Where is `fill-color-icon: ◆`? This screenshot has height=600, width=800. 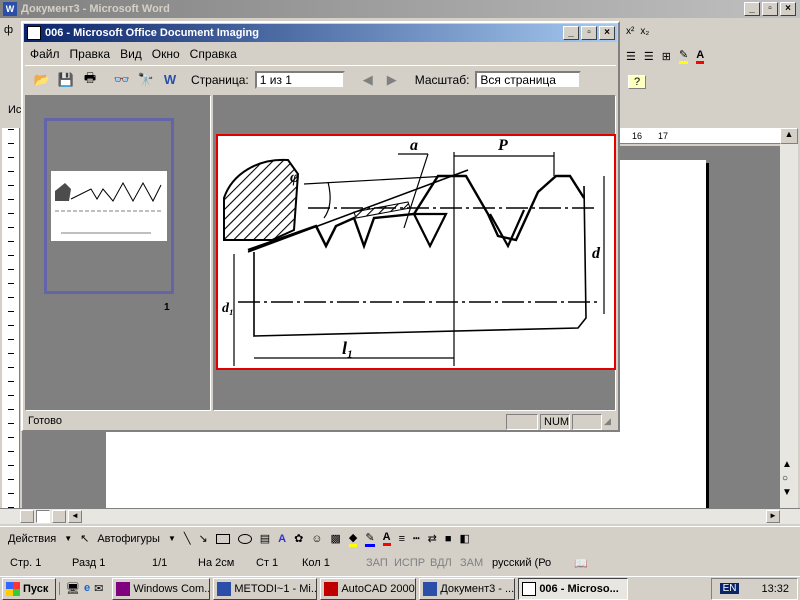 fill-color-icon: ◆ is located at coordinates (353, 539).